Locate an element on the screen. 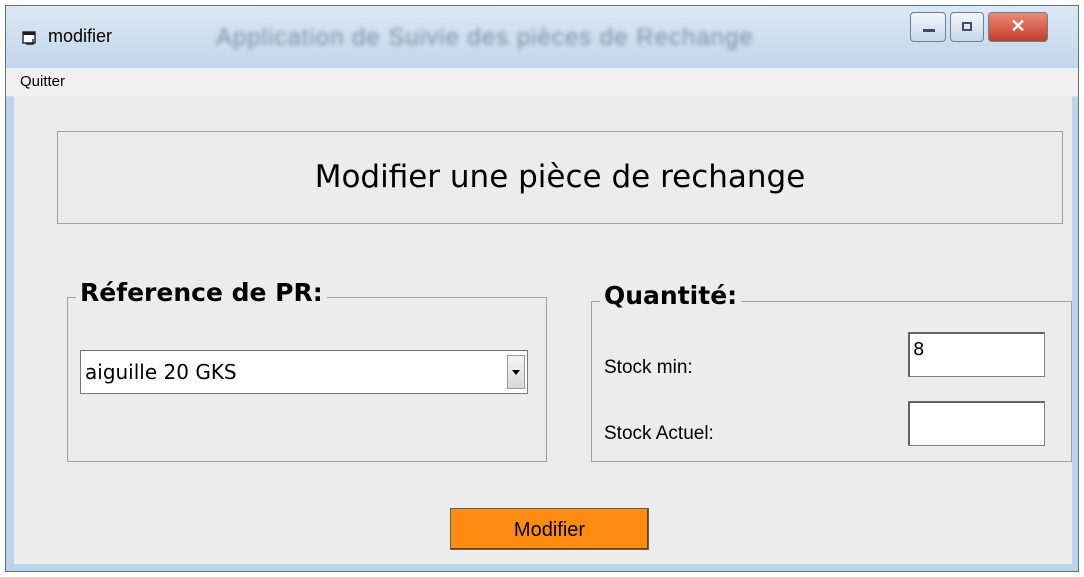 The width and height of the screenshot is (1084, 577). modifier-button: Modifier is located at coordinates (549, 529).